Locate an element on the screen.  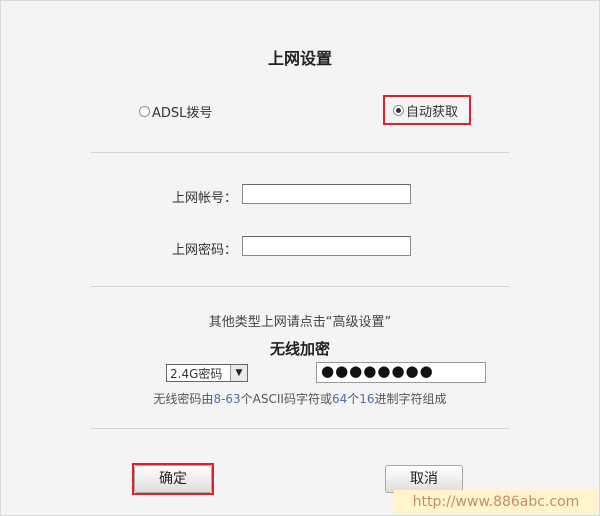
chevron-down-icon: ▼ is located at coordinates (238, 373).